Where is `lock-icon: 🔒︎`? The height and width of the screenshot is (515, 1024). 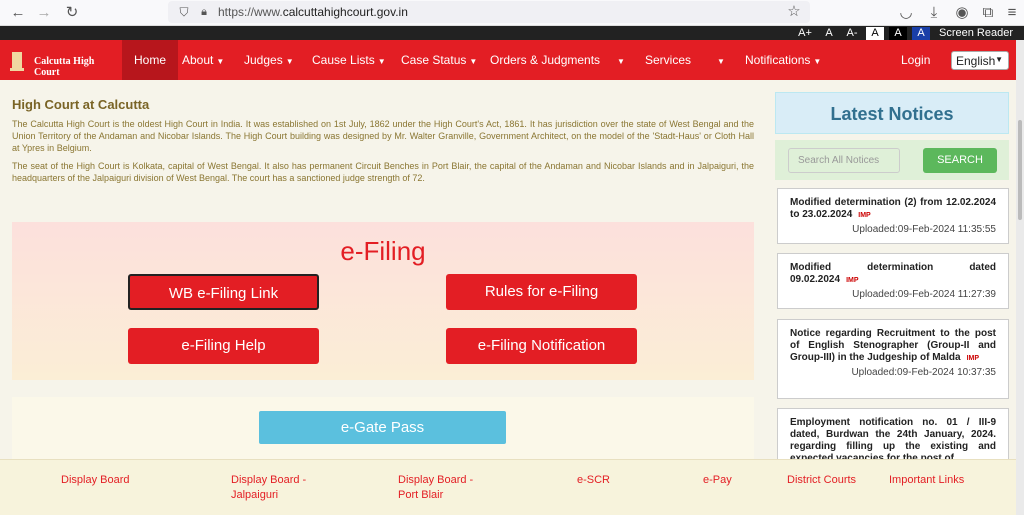
lock-icon: 🔒︎ is located at coordinates (204, 12).